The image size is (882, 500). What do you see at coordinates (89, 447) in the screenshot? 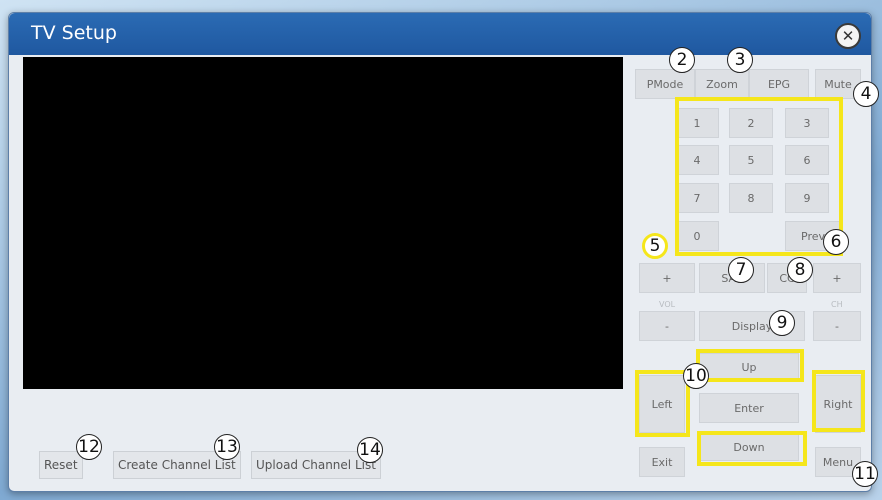
I see `callout-12: 12` at bounding box center [89, 447].